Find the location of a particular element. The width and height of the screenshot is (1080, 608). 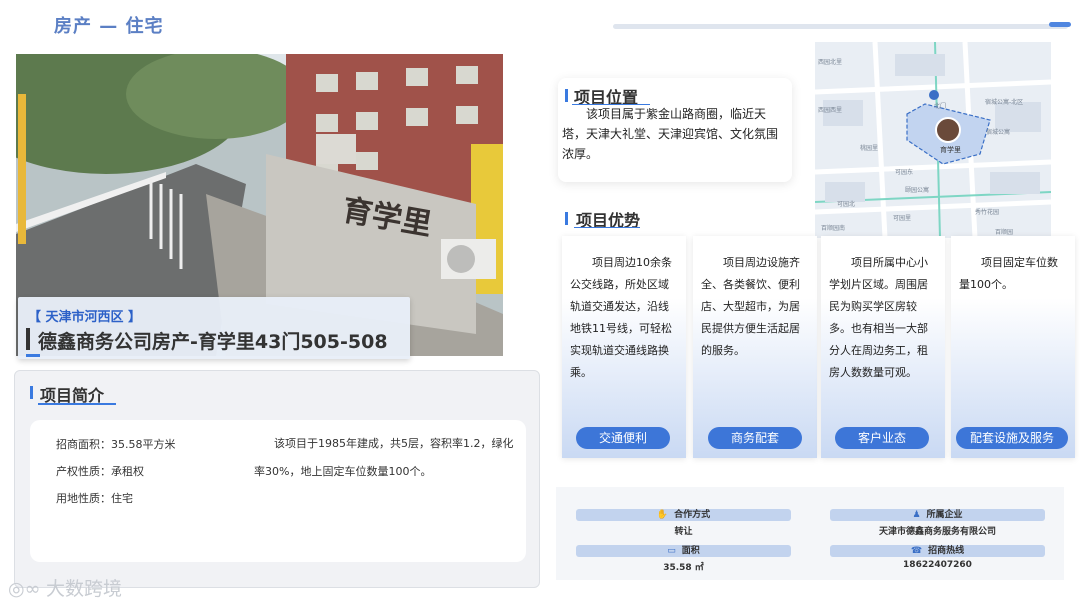

intro-field-area: 招商面积：35.58平方米 is located at coordinates (116, 444).